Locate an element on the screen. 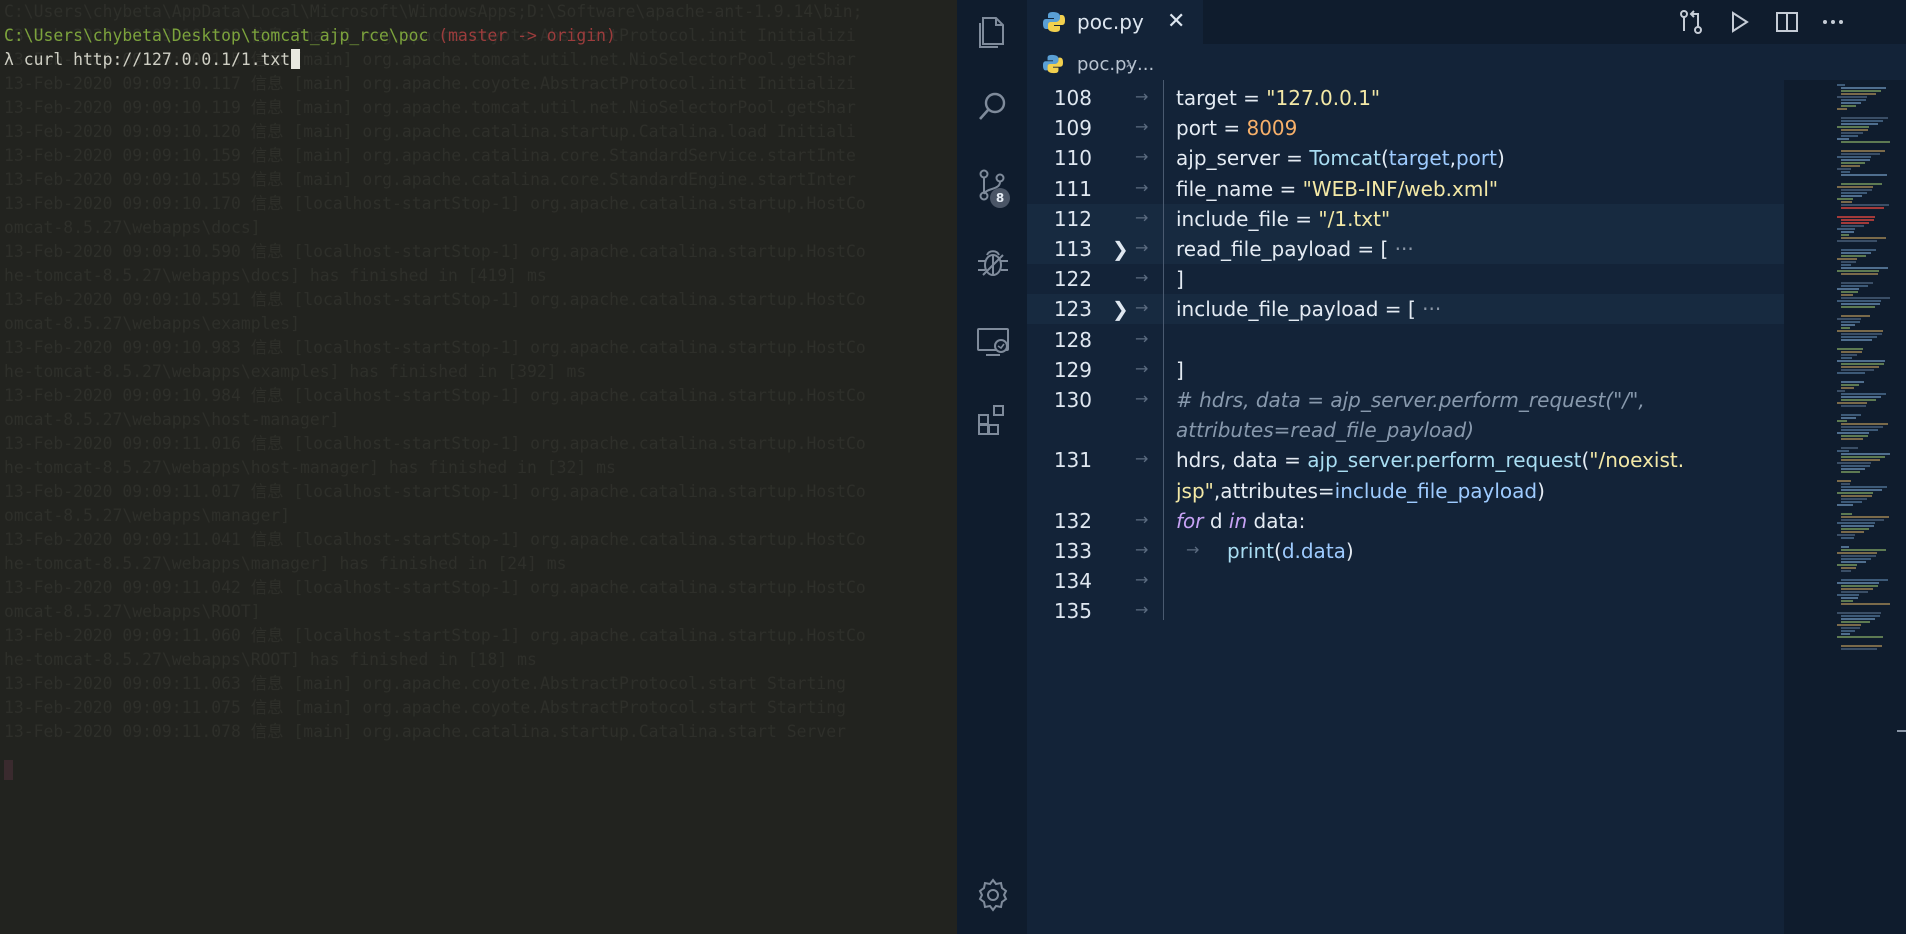 This screenshot has width=1906, height=934. source-control-badge: 8 is located at coordinates (1000, 198).